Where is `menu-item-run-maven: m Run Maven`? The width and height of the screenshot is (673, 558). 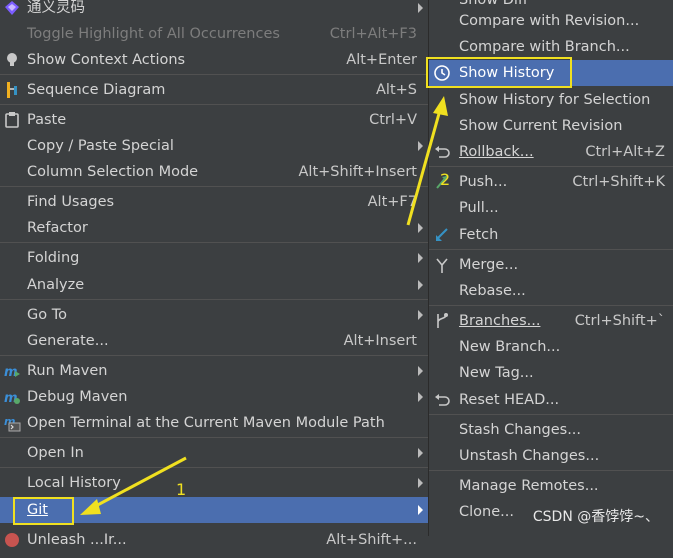 menu-item-run-maven: m Run Maven is located at coordinates (214, 371).